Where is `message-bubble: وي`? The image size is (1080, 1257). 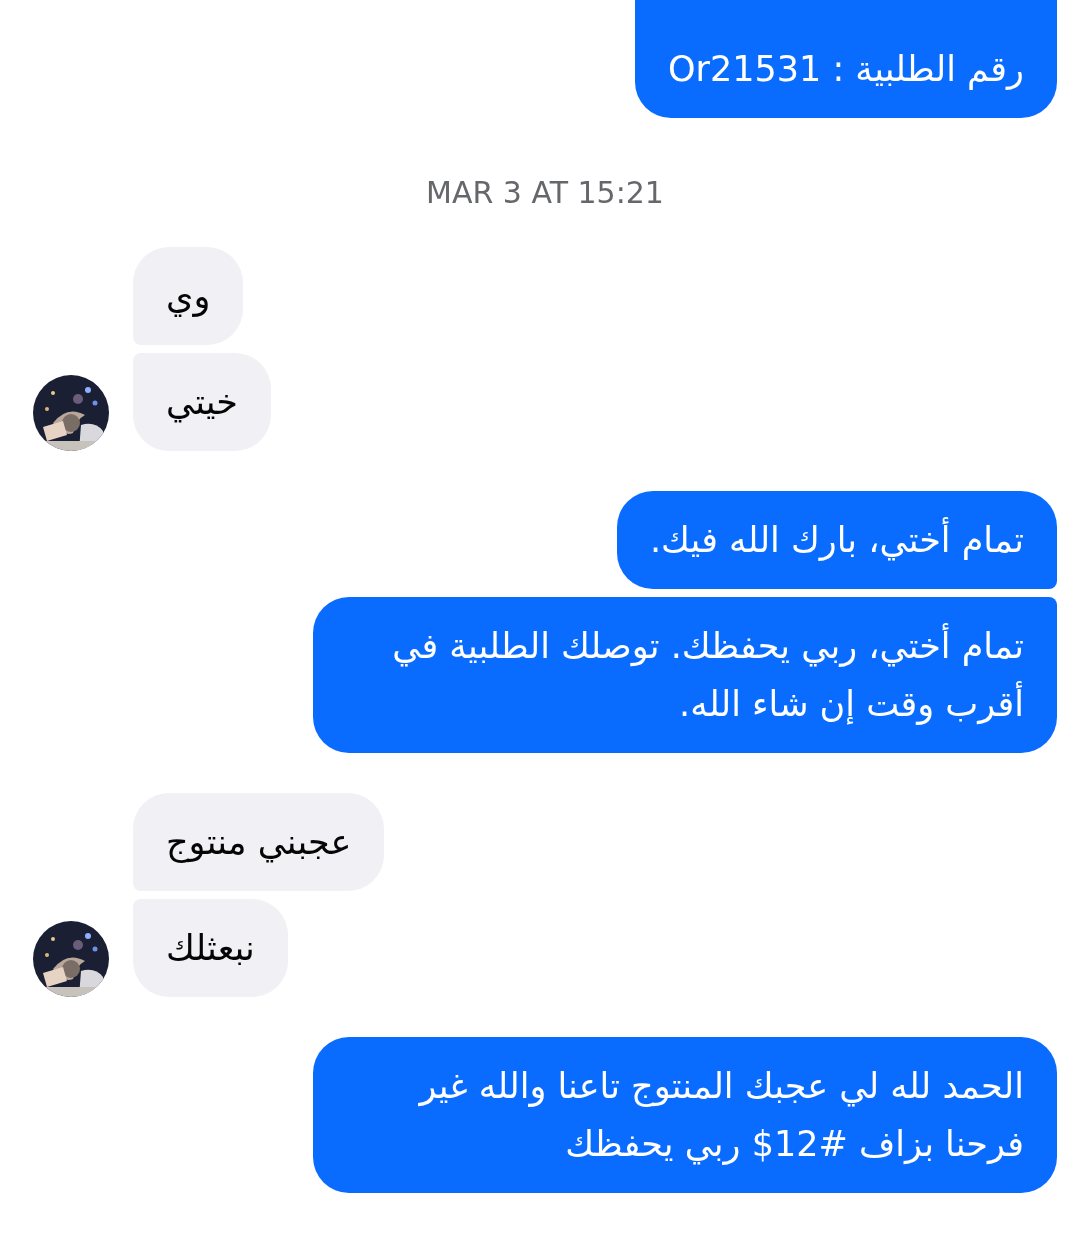 message-bubble: وي is located at coordinates (188, 296).